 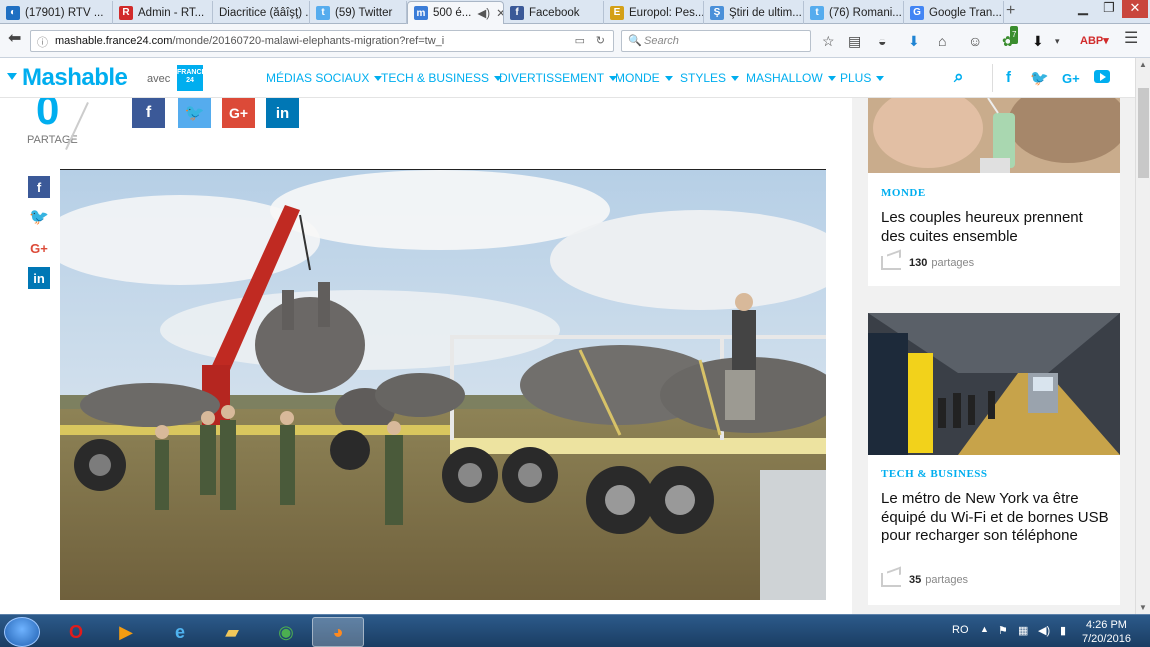 What do you see at coordinates (617, 12) in the screenshot?
I see `europol-favicon-icon: E` at bounding box center [617, 12].